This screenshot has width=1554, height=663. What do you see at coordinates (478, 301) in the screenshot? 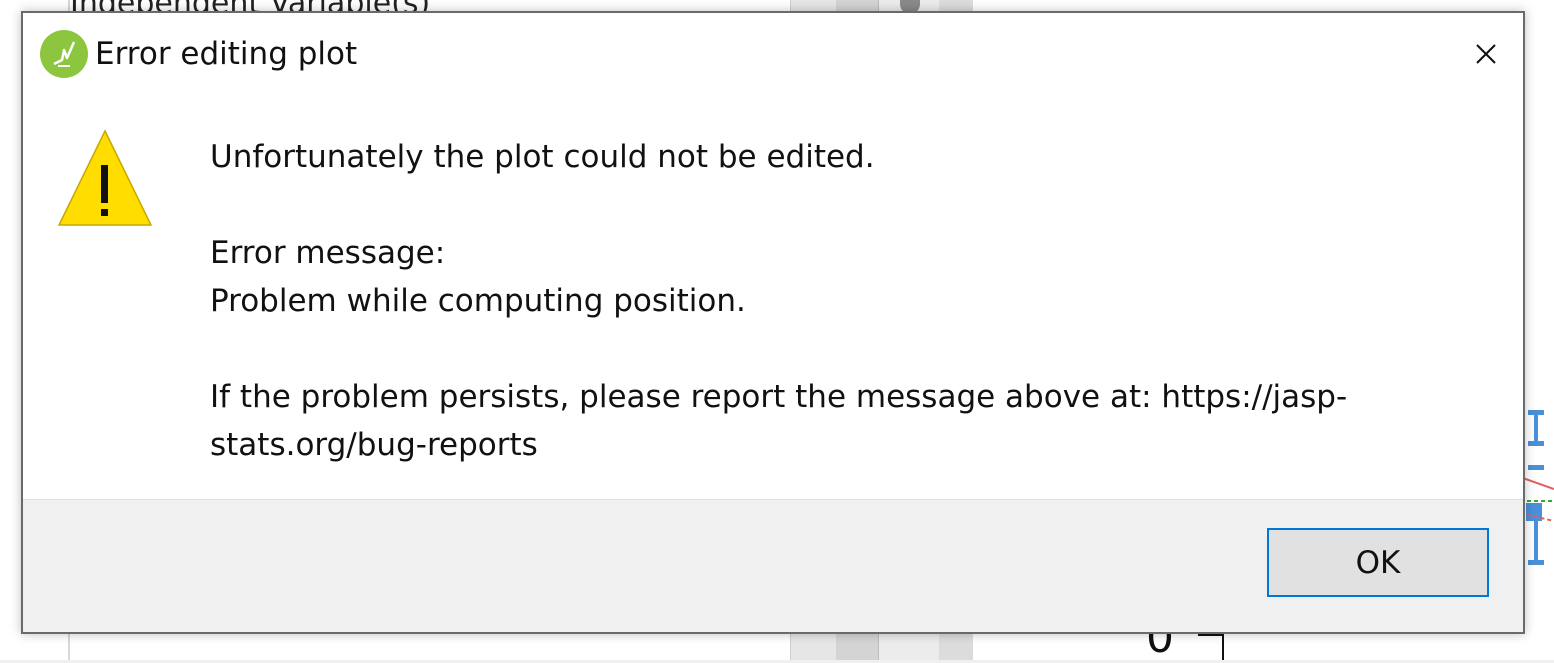
I see `message-error-detail: Problem while computing position.` at bounding box center [478, 301].